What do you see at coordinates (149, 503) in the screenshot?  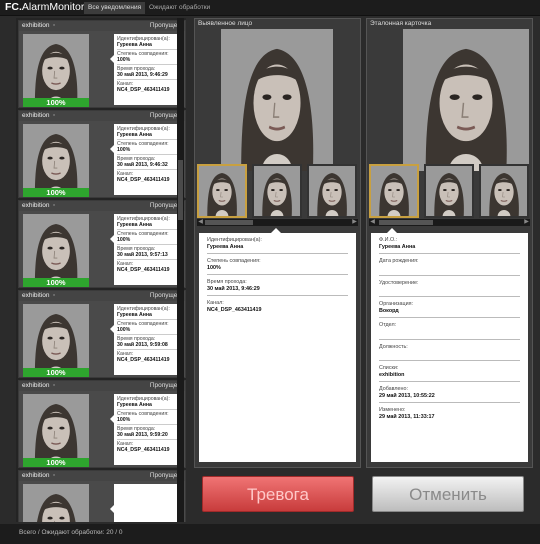 I see `card-info` at bounding box center [149, 503].